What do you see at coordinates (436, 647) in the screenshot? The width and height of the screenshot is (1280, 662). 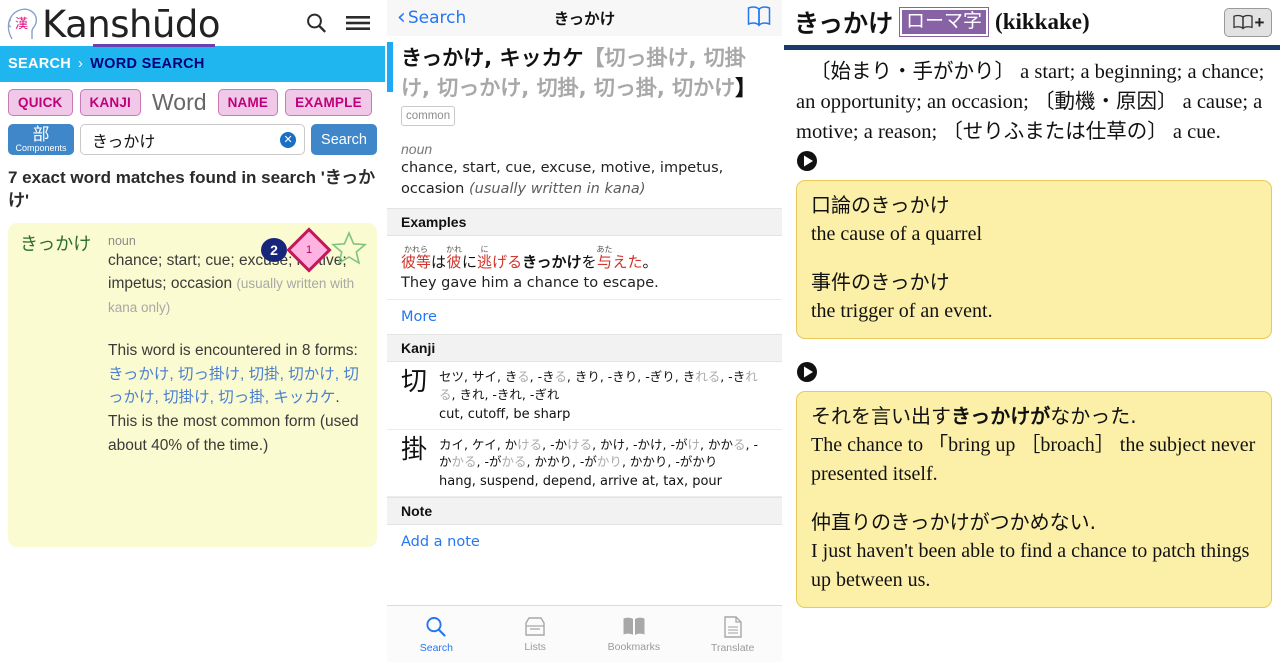 I see `tab-search-label: Search` at bounding box center [436, 647].